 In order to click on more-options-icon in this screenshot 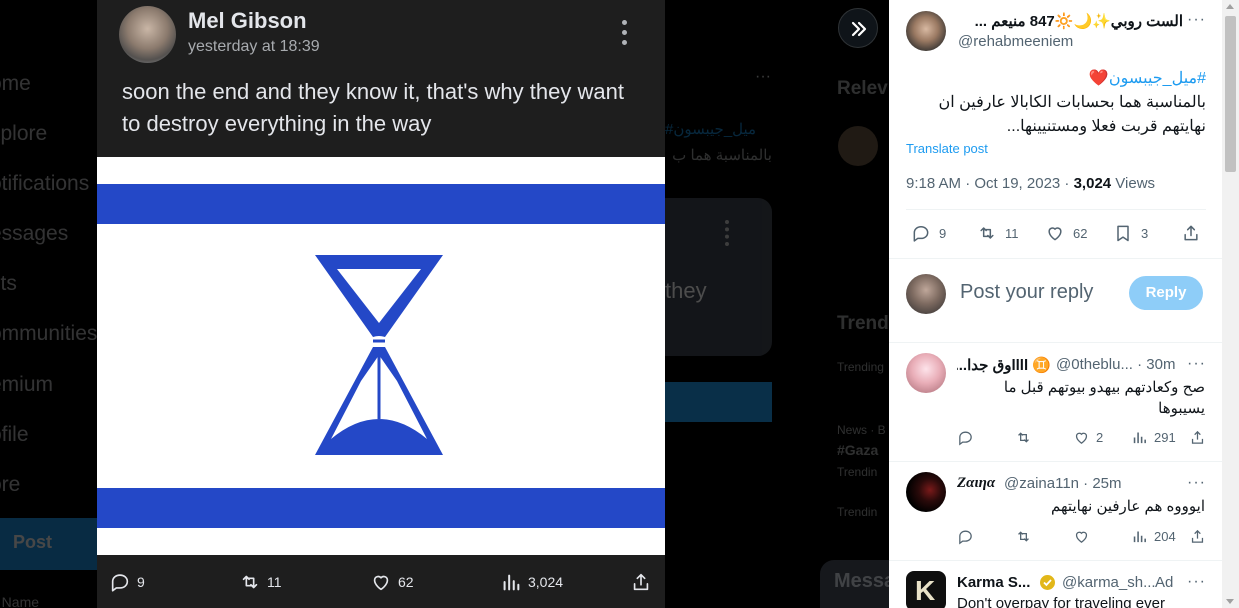, I will do `click(624, 35)`.